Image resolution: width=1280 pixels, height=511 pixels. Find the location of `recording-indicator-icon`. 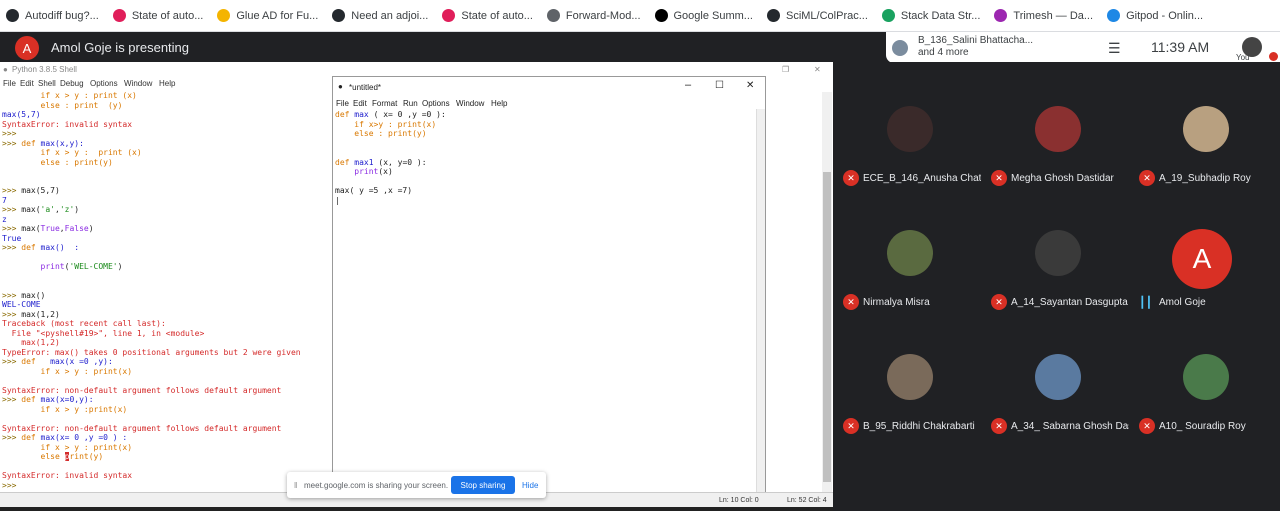

recording-indicator-icon is located at coordinates (1273, 56).